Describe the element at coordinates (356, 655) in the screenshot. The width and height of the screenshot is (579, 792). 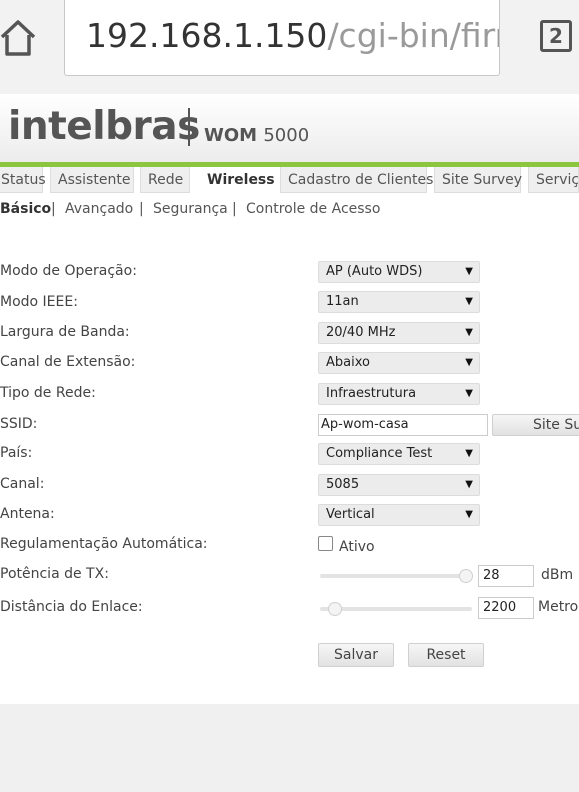
I see `save-button: Salvar` at that location.